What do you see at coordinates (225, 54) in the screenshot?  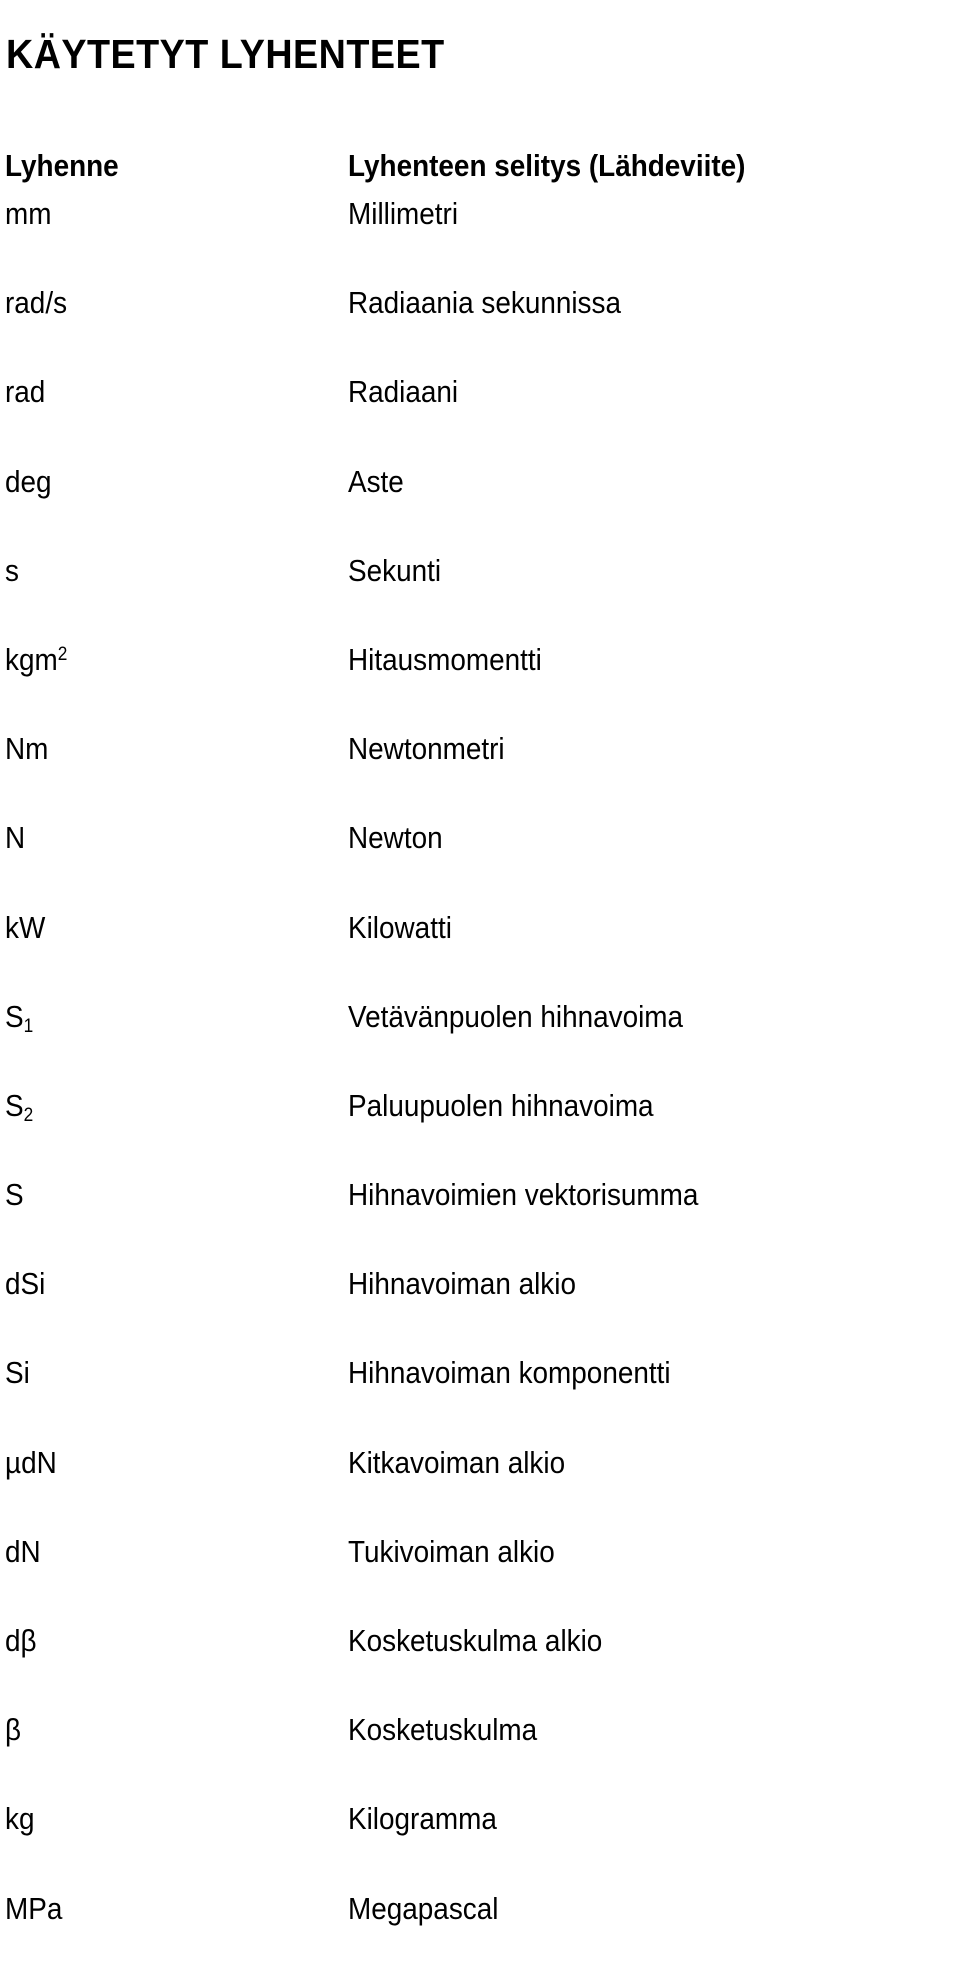 I see `page-title: KÄYTETYT LYHENTEET` at bounding box center [225, 54].